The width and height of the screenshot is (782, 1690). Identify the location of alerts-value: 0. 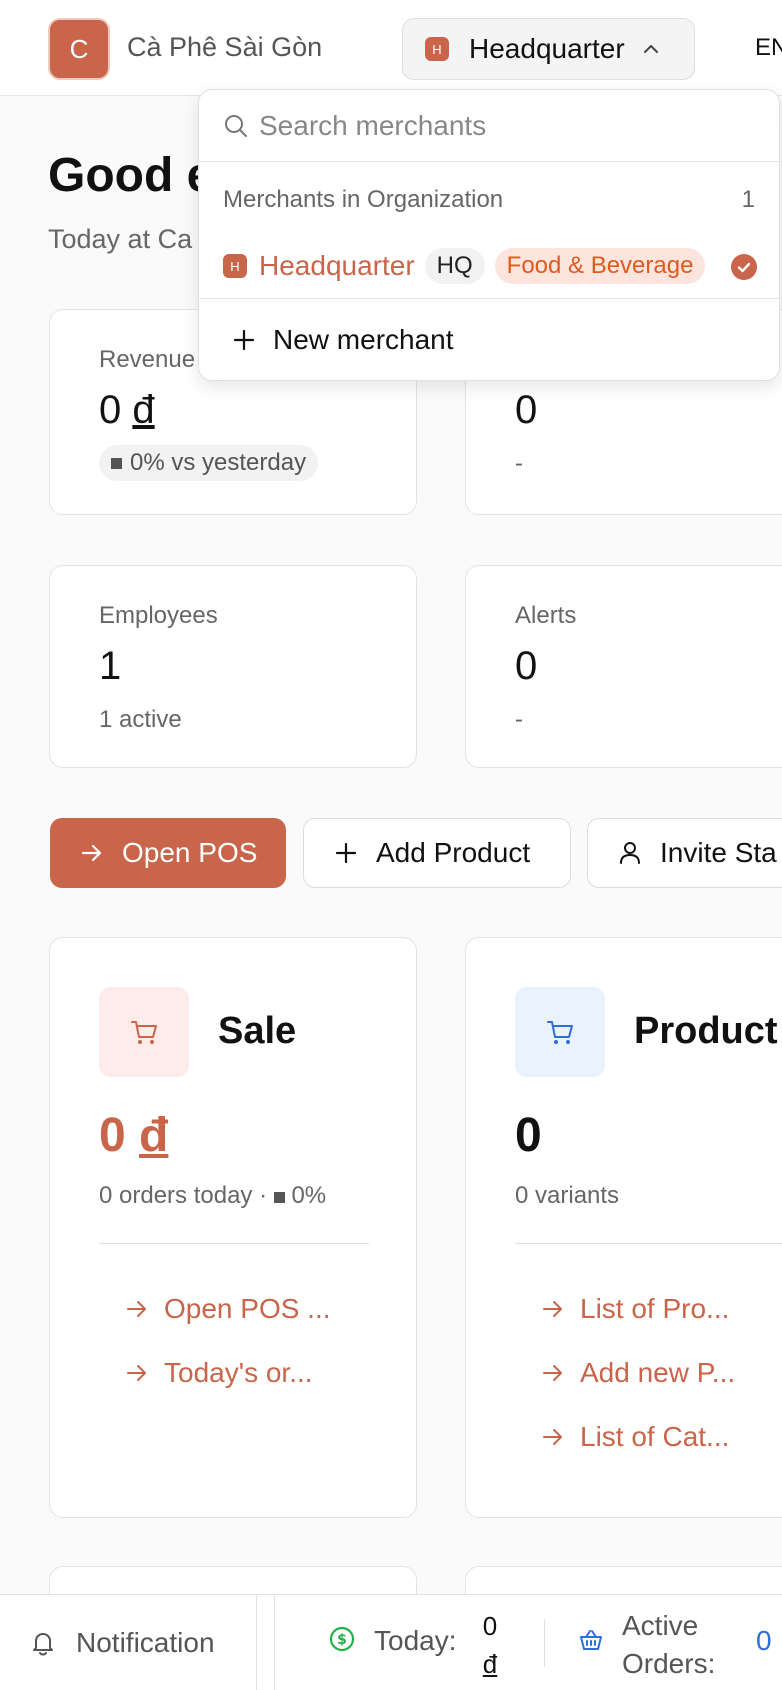
(526, 666).